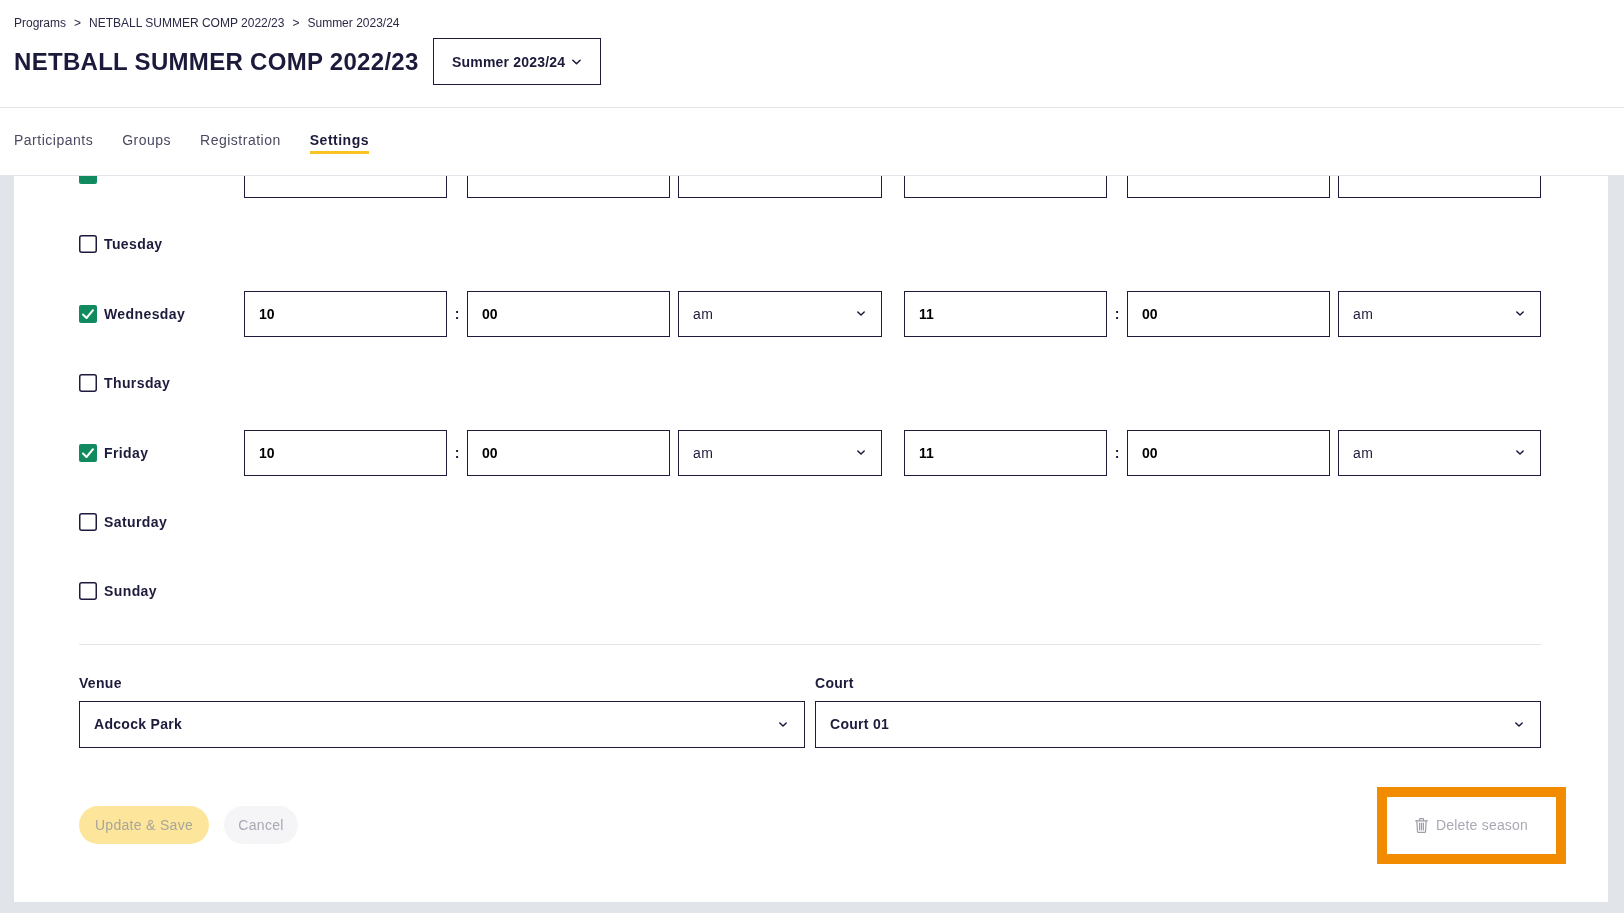 This screenshot has width=1624, height=913. I want to click on tab: Settings, so click(339, 142).